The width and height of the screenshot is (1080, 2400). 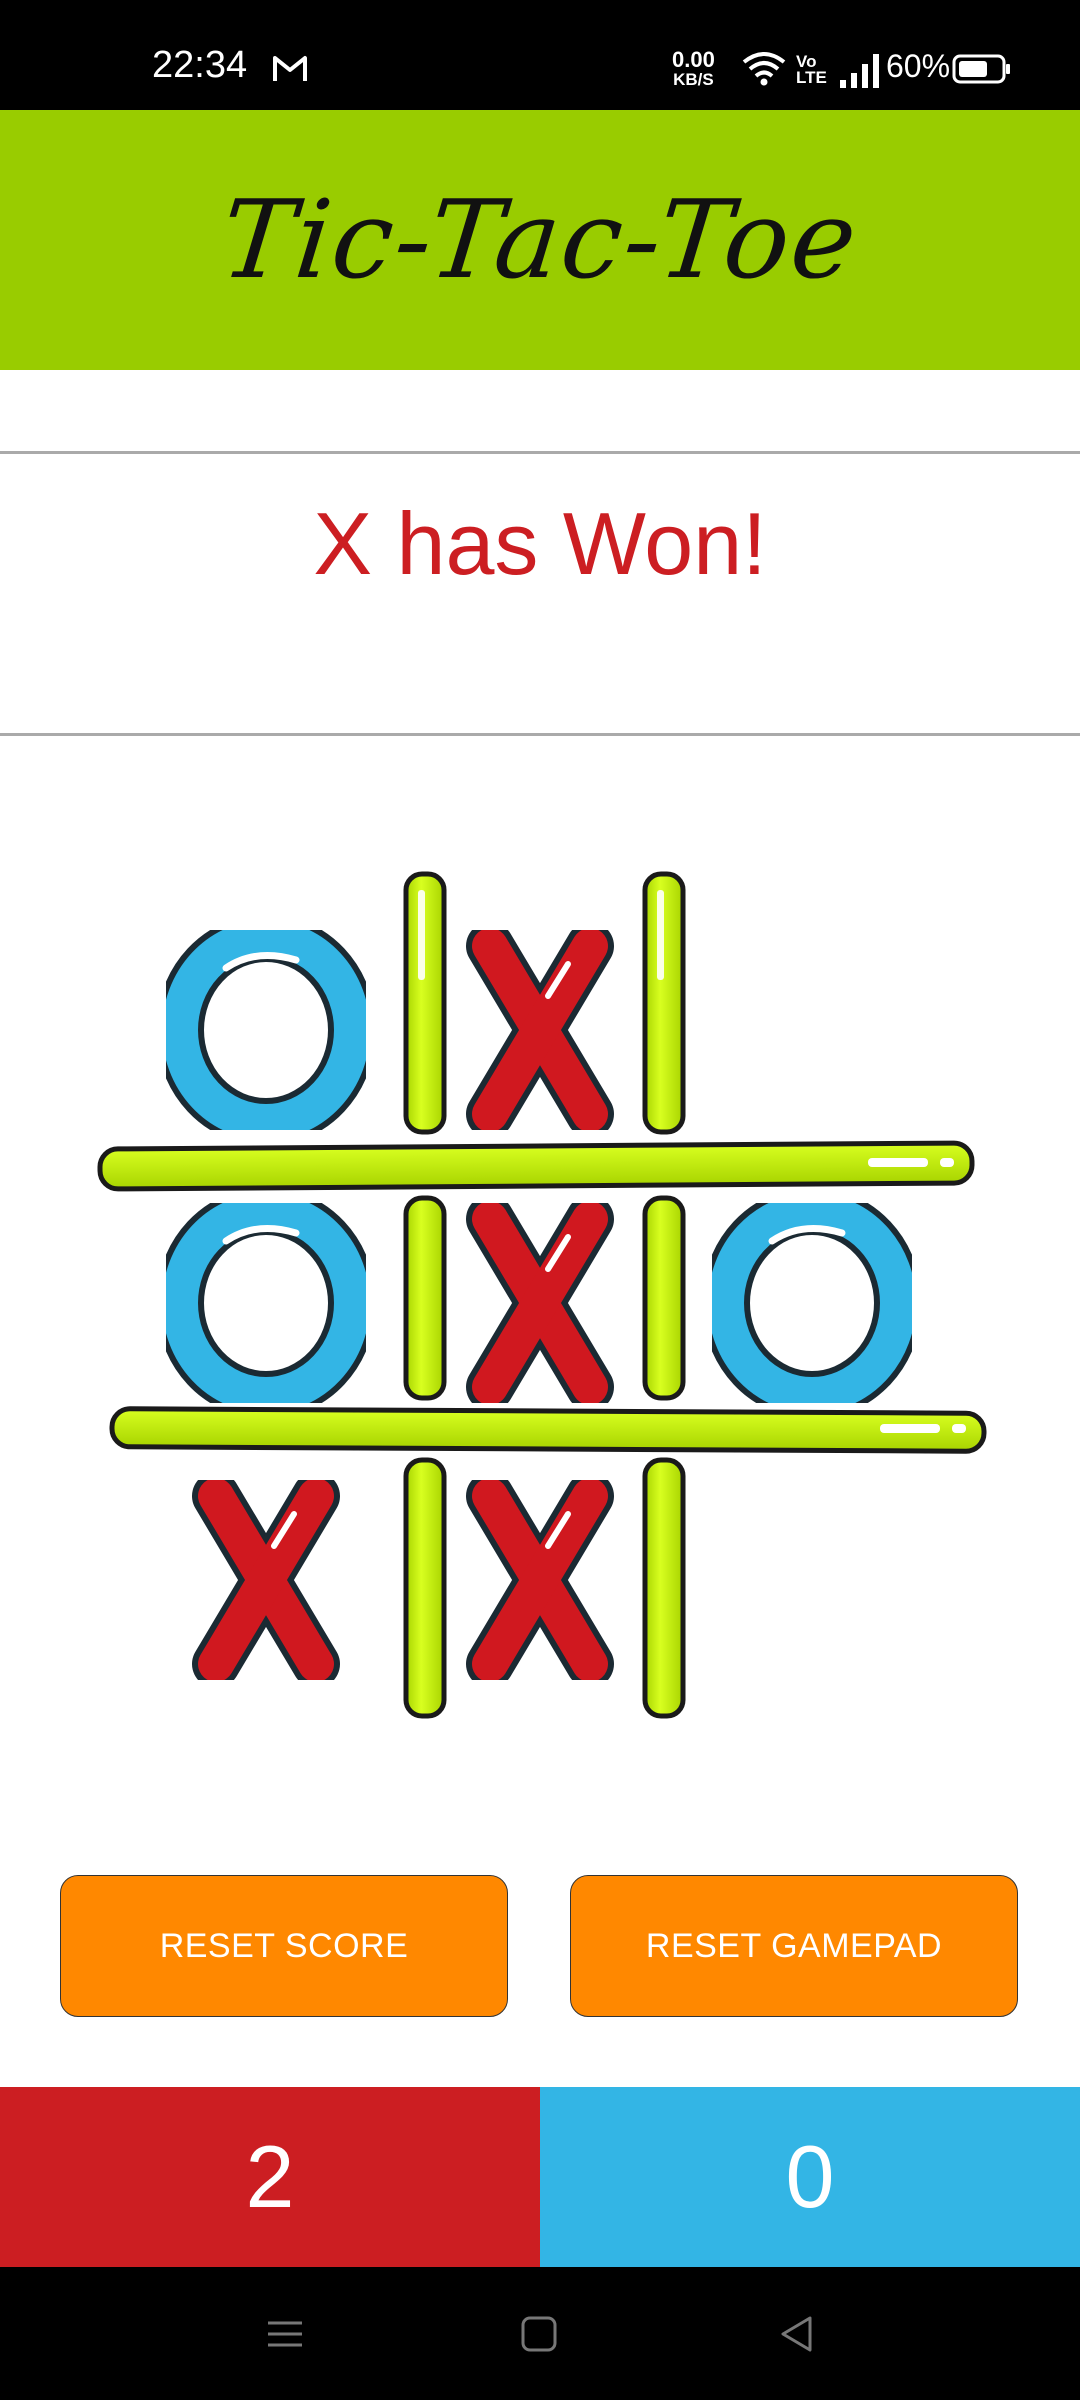 What do you see at coordinates (536, 1166) in the screenshot?
I see `grid-horizontal-top` at bounding box center [536, 1166].